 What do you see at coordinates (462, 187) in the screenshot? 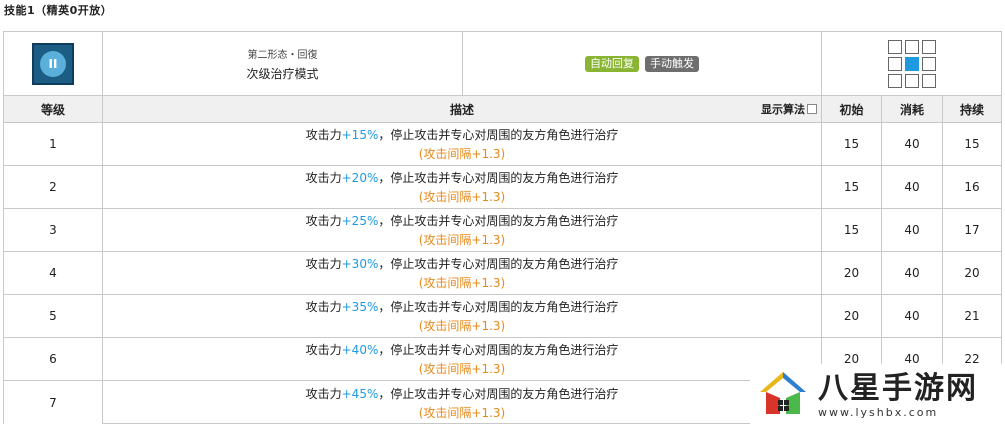
I see `row-description: 攻击力+20%，停止攻击并专心对周围的友方角色进行治疗 (攻击间隔+1.3)` at bounding box center [462, 187].